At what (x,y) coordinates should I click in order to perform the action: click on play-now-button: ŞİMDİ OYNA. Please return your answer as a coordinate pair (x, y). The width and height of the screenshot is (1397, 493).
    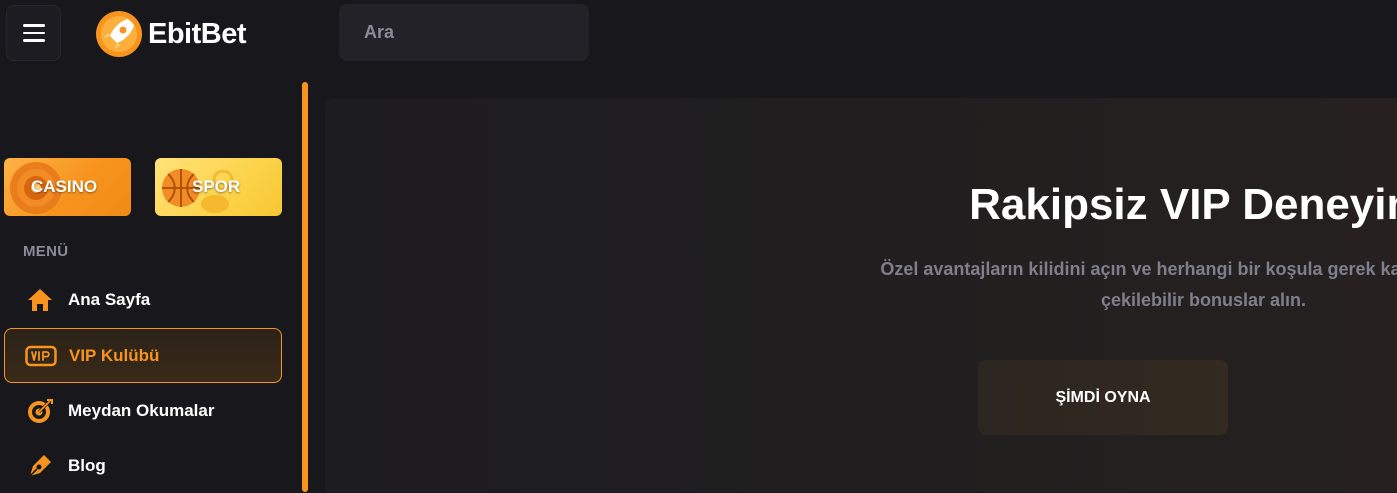
    Looking at the image, I should click on (1103, 397).